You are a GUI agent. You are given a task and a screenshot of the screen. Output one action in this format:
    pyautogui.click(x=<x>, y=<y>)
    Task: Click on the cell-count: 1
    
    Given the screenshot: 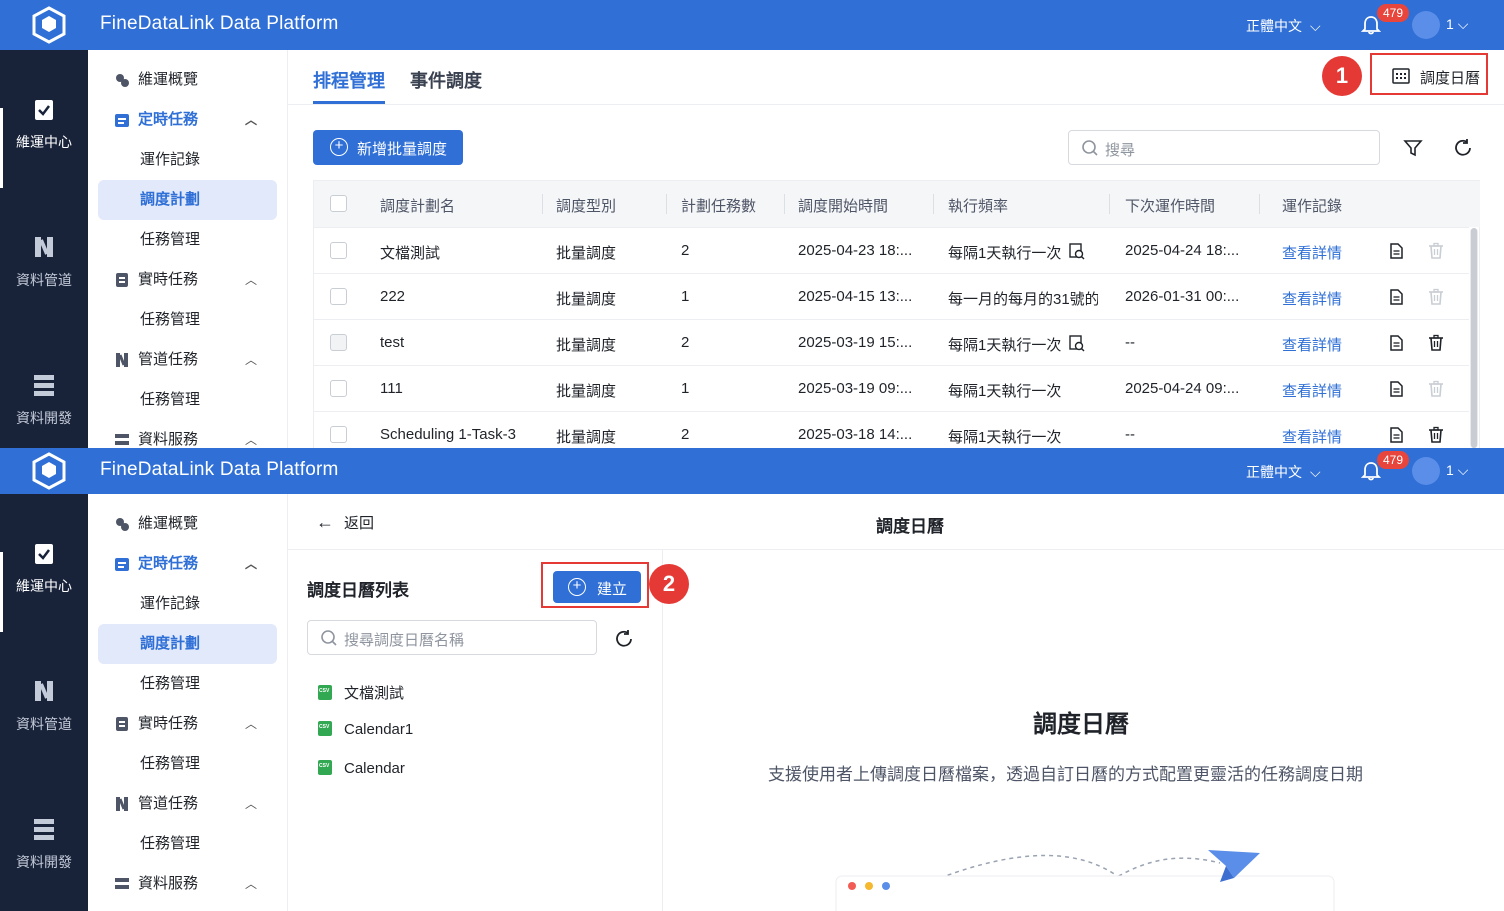 What is the action you would take?
    pyautogui.click(x=685, y=296)
    